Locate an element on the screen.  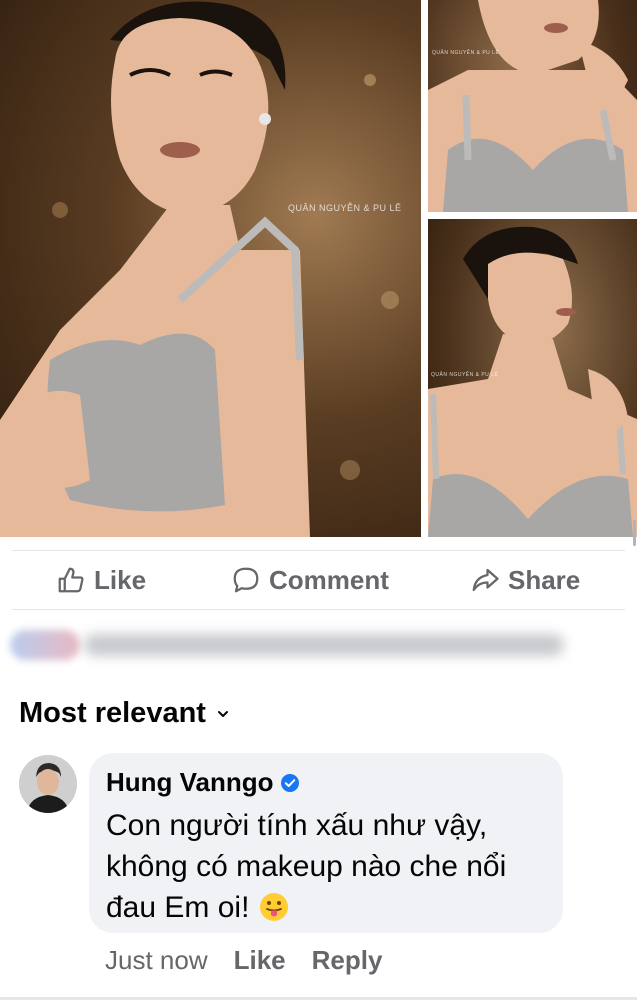
verified-icon is located at coordinates (289, 782).